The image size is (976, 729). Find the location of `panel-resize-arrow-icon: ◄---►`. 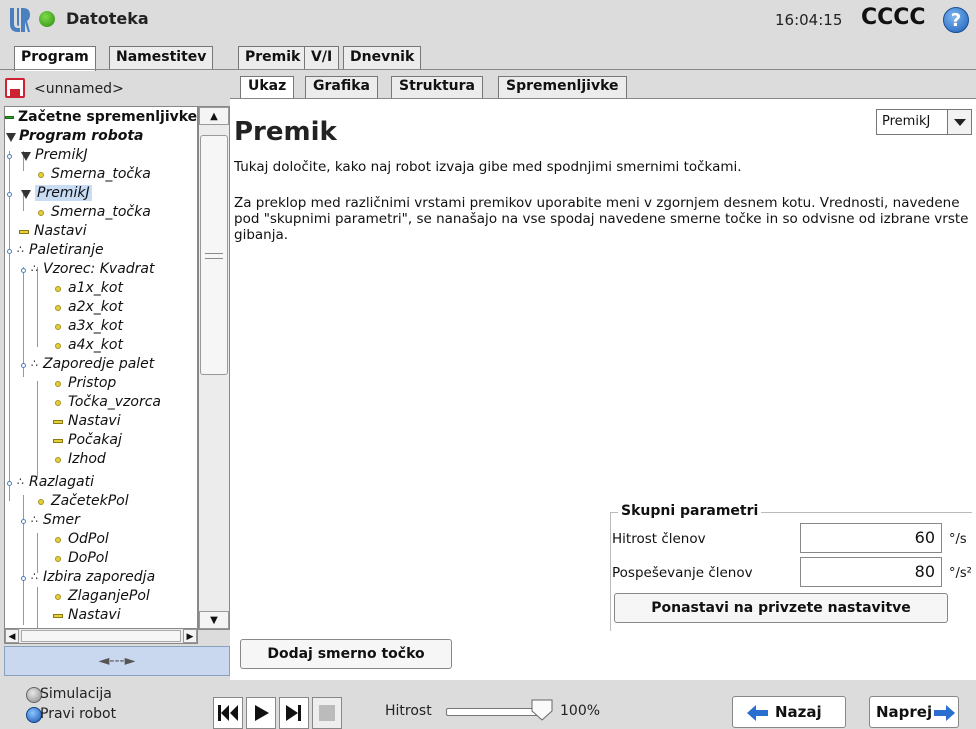

panel-resize-arrow-icon: ◄---► is located at coordinates (117, 661).